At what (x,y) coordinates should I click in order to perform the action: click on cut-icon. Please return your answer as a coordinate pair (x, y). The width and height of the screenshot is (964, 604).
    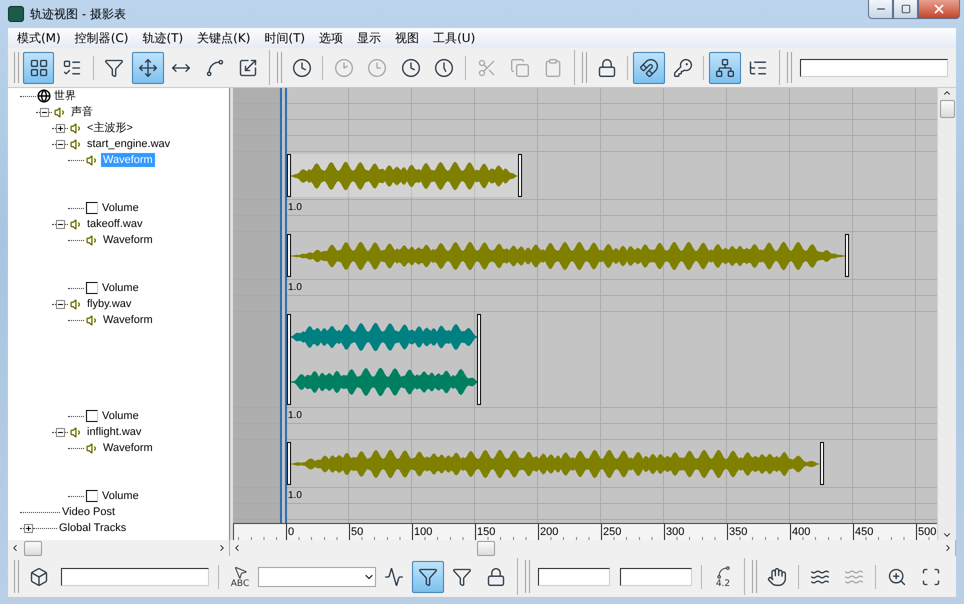
    Looking at the image, I should click on (486, 68).